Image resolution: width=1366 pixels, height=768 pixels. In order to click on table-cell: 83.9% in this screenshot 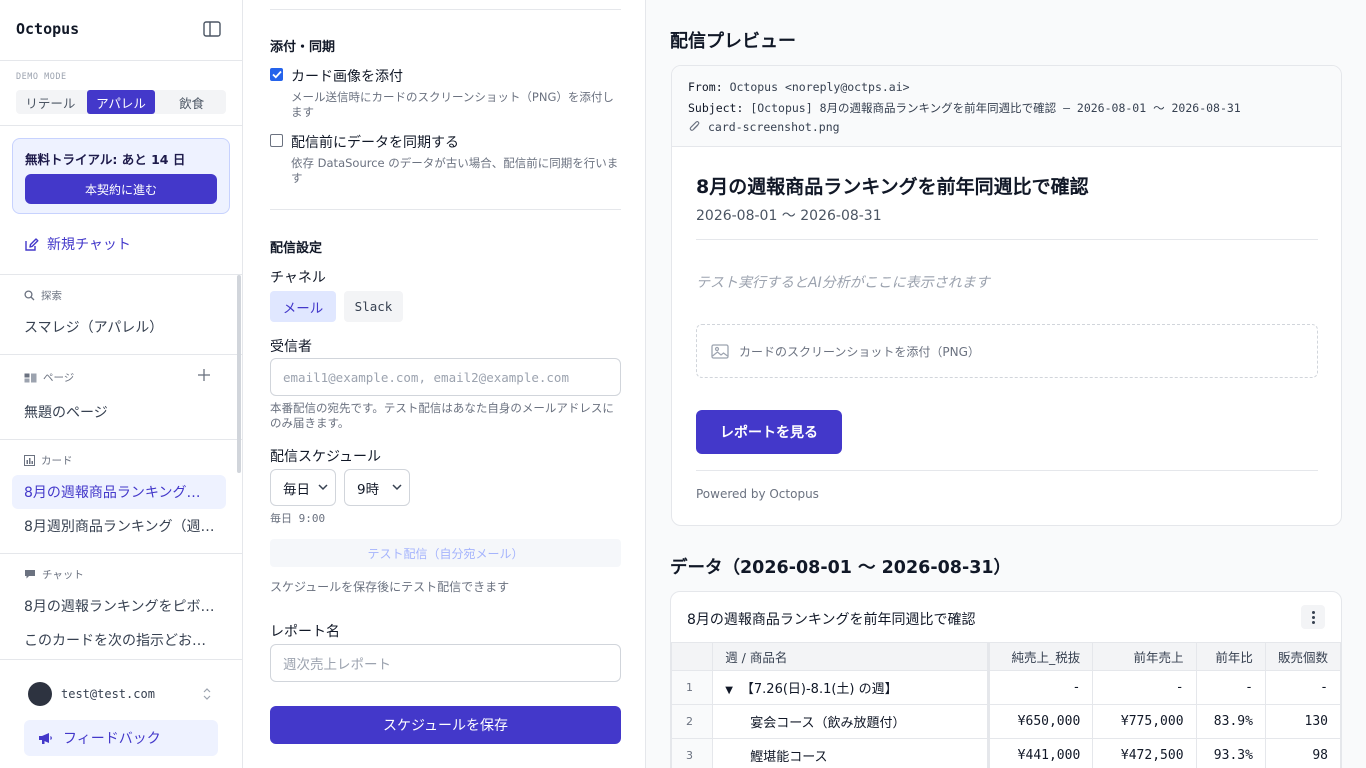, I will do `click(1230, 721)`.